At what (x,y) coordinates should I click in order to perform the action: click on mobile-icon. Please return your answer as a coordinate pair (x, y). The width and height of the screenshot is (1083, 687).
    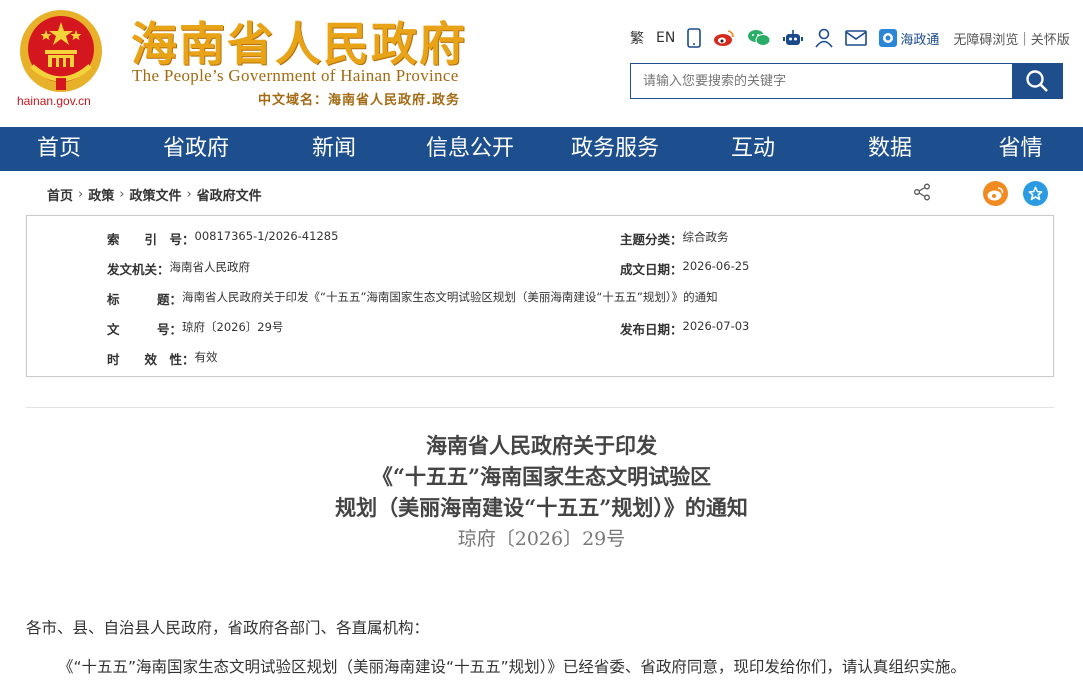
    Looking at the image, I should click on (694, 38).